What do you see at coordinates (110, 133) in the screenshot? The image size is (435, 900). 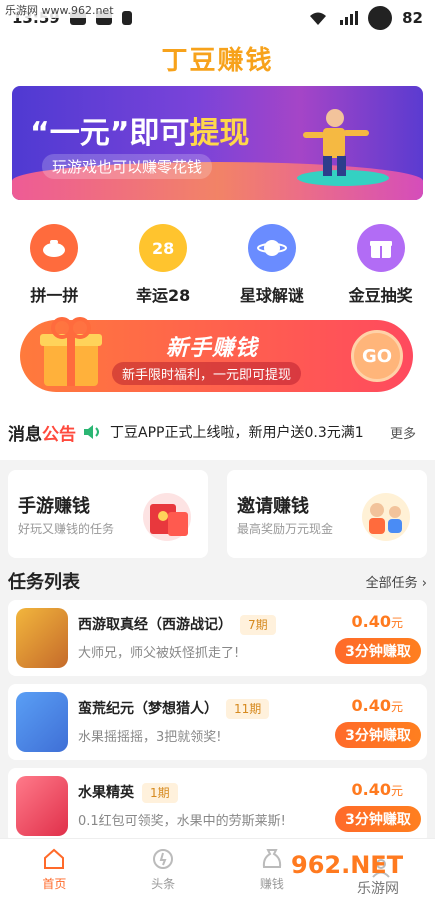 I see `banner-headline-prefix: “一元”即可` at bounding box center [110, 133].